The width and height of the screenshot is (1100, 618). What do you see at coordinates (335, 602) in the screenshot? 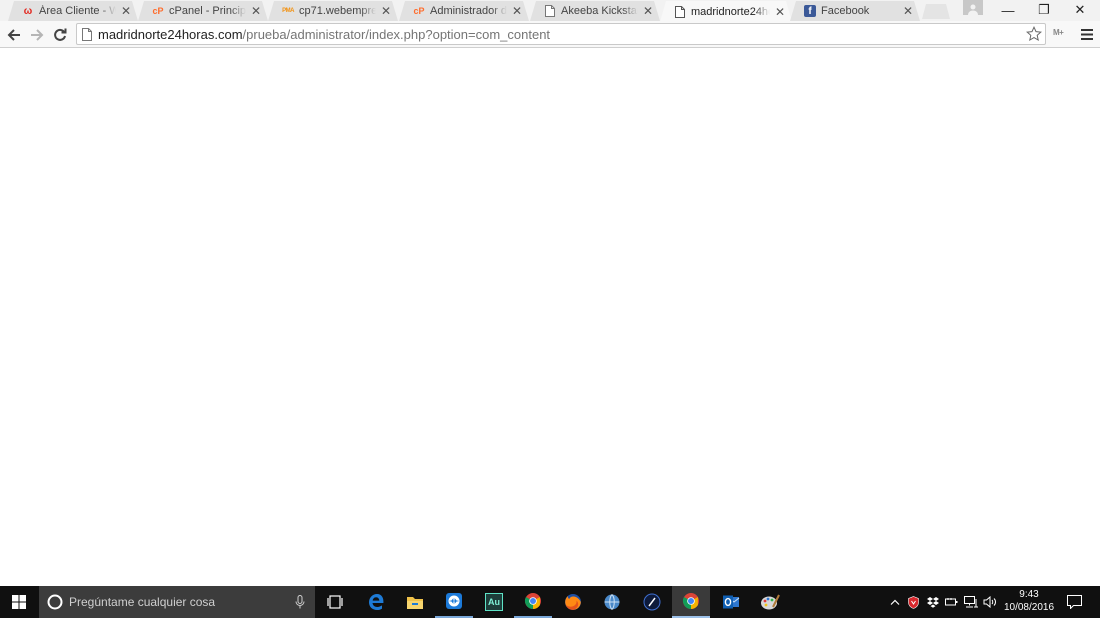
I see `task-view-icon` at bounding box center [335, 602].